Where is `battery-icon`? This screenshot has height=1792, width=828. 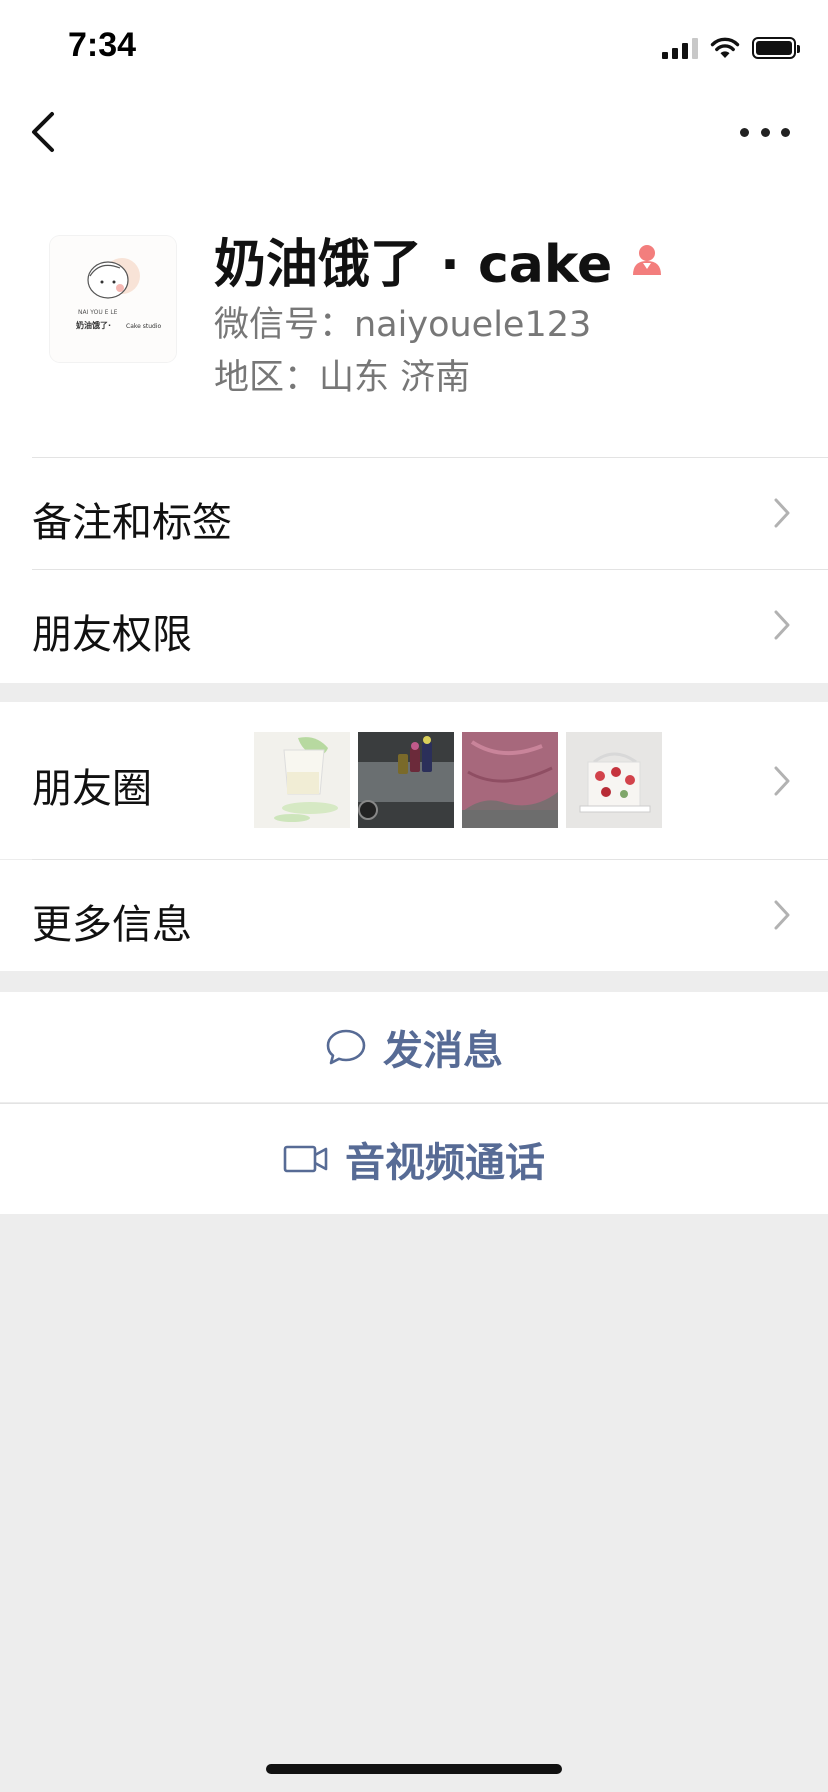
battery-icon is located at coordinates (776, 48).